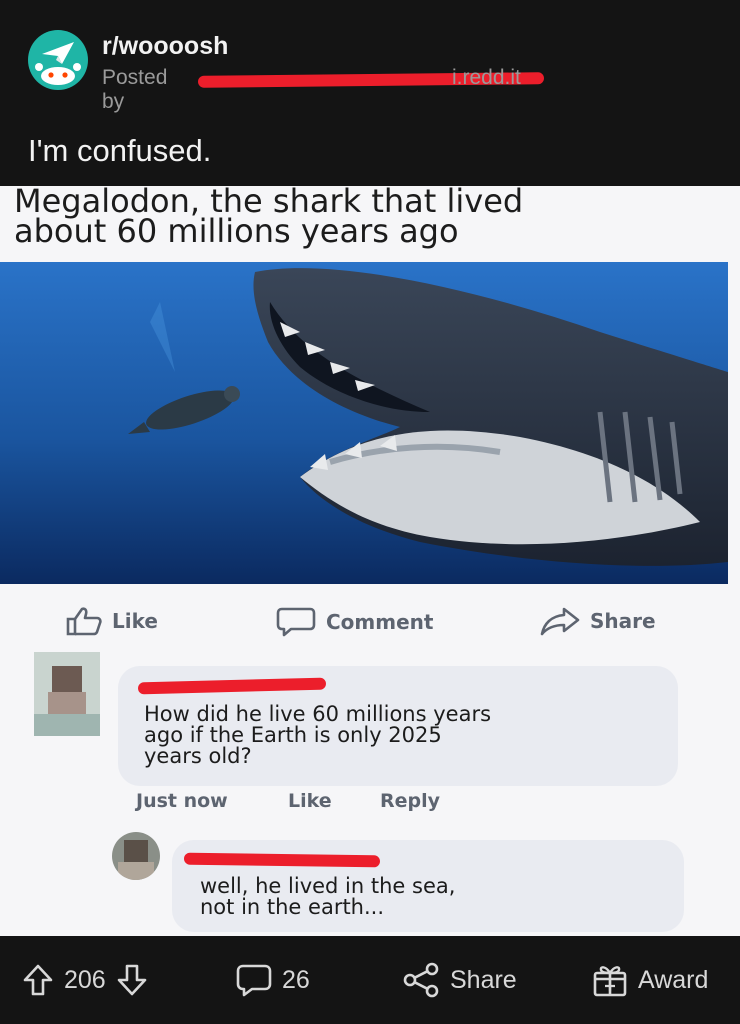 Image resolution: width=740 pixels, height=1024 pixels. I want to click on vote-count: 206, so click(85, 979).